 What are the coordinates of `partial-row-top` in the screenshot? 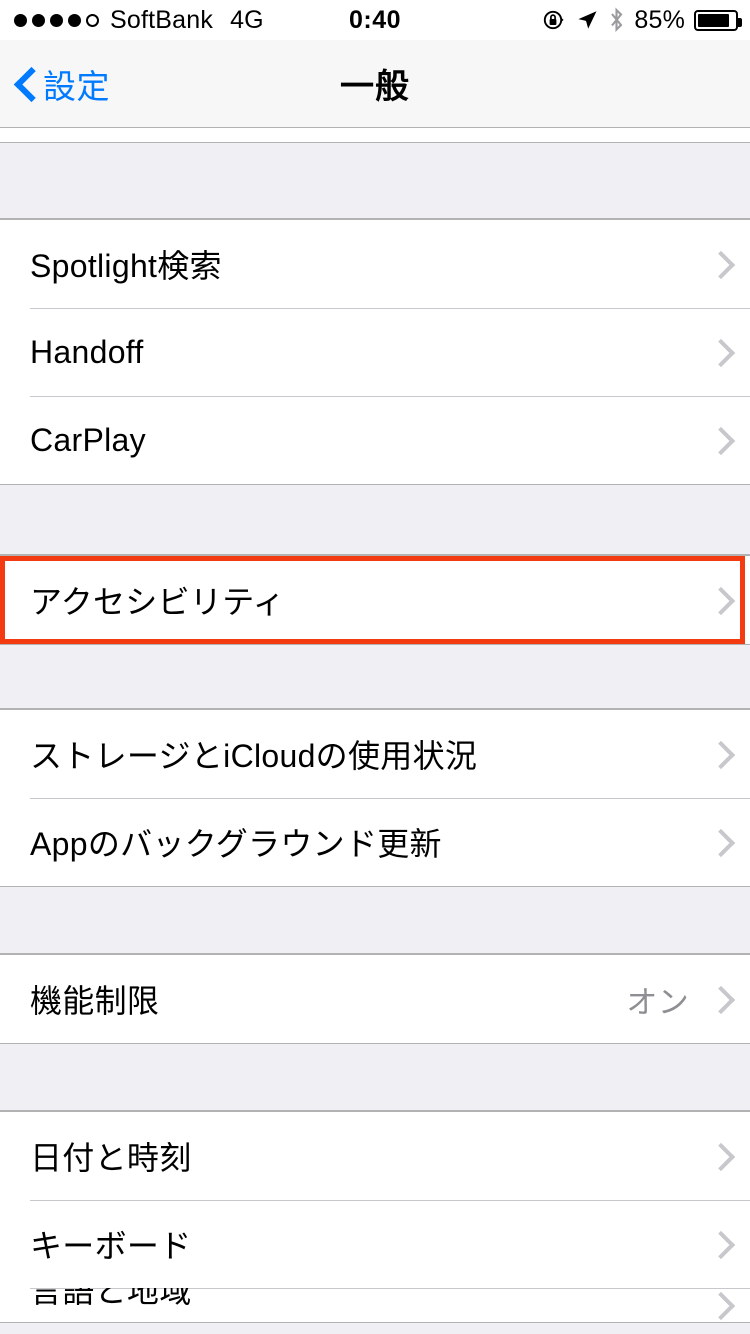 It's located at (375, 135).